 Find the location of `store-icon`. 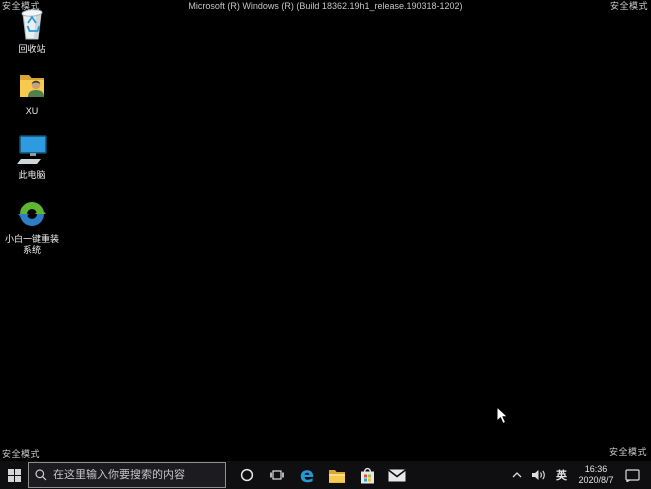

store-icon is located at coordinates (367, 475).